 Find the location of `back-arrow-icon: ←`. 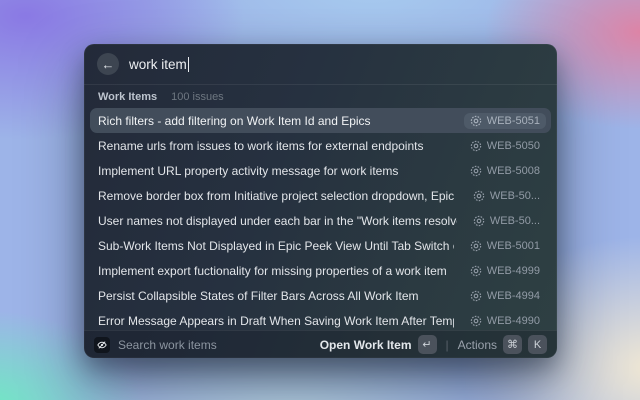

back-arrow-icon: ← is located at coordinates (108, 64).